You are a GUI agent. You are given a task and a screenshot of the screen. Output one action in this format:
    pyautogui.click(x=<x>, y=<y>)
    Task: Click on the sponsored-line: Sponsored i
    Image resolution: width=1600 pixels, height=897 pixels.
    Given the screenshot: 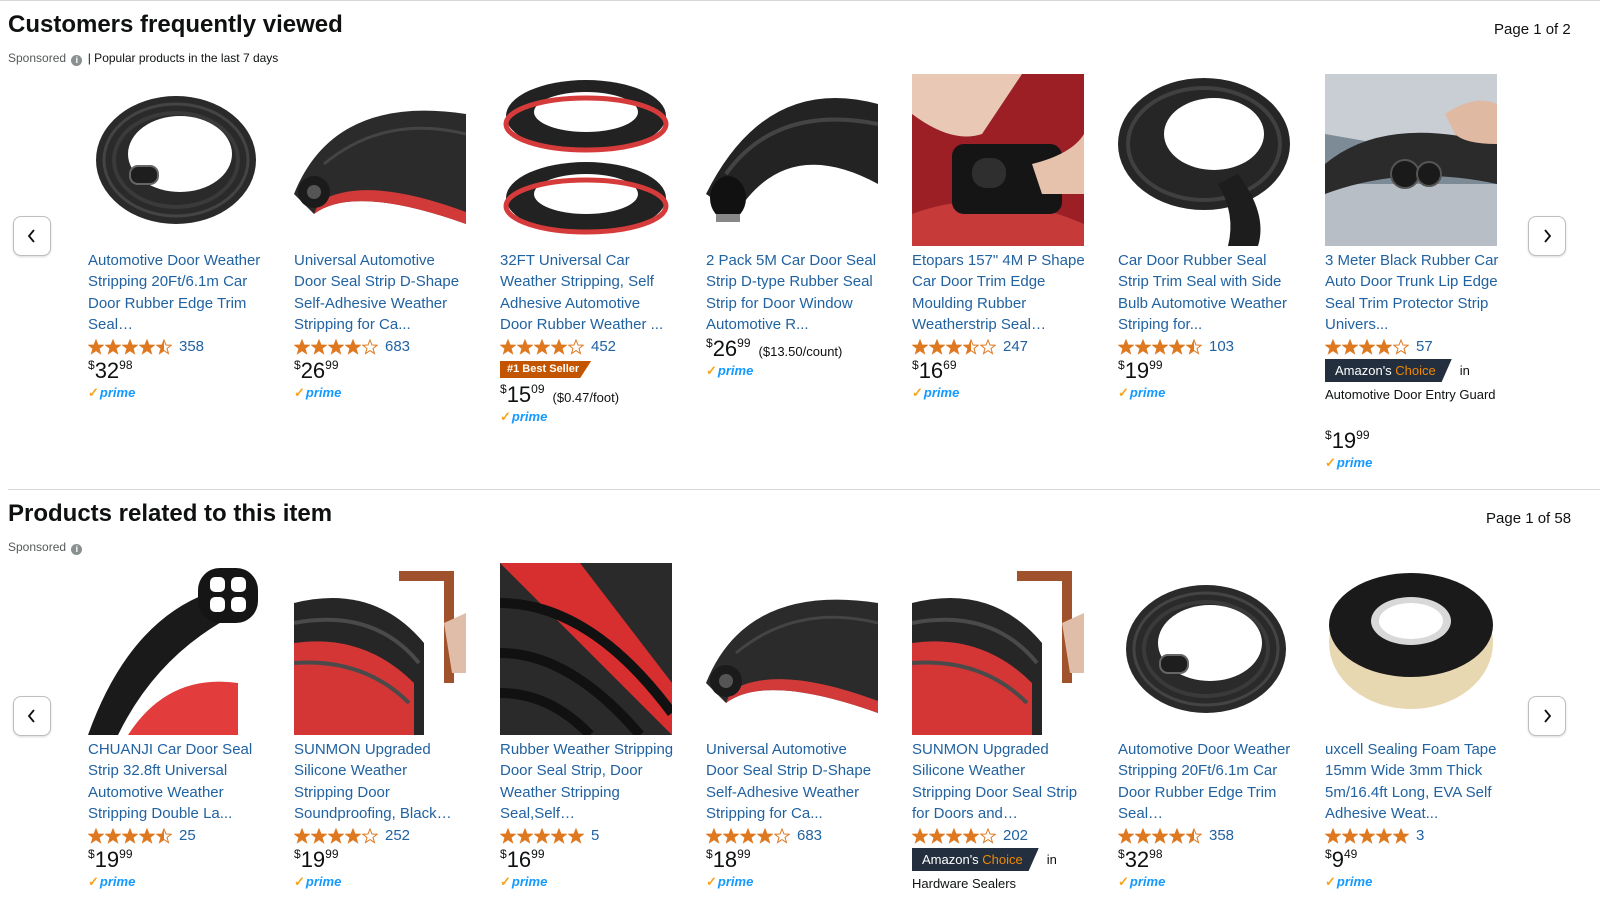 What is the action you would take?
    pyautogui.click(x=46, y=547)
    